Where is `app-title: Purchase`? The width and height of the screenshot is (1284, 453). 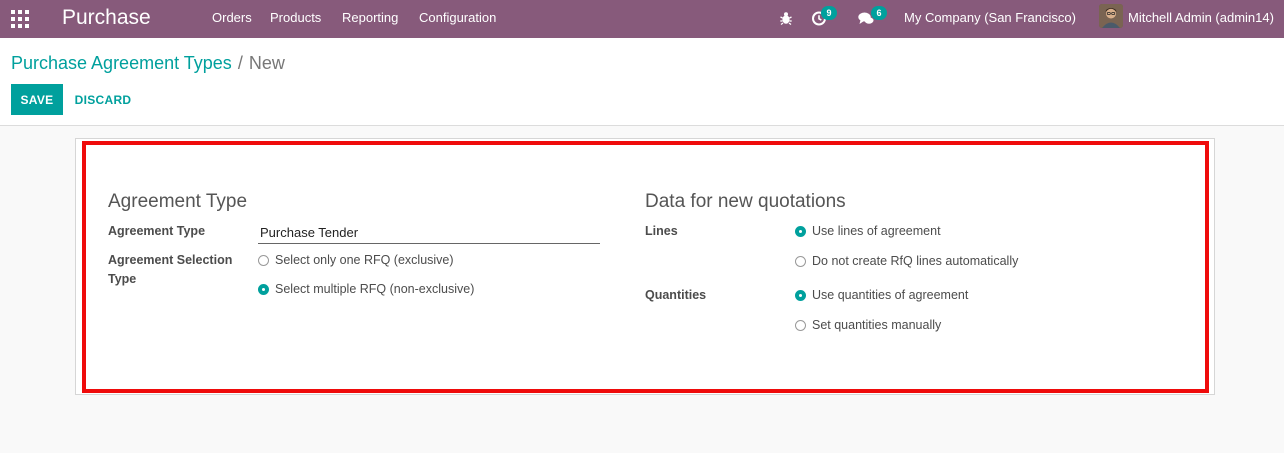
app-title: Purchase is located at coordinates (106, 18).